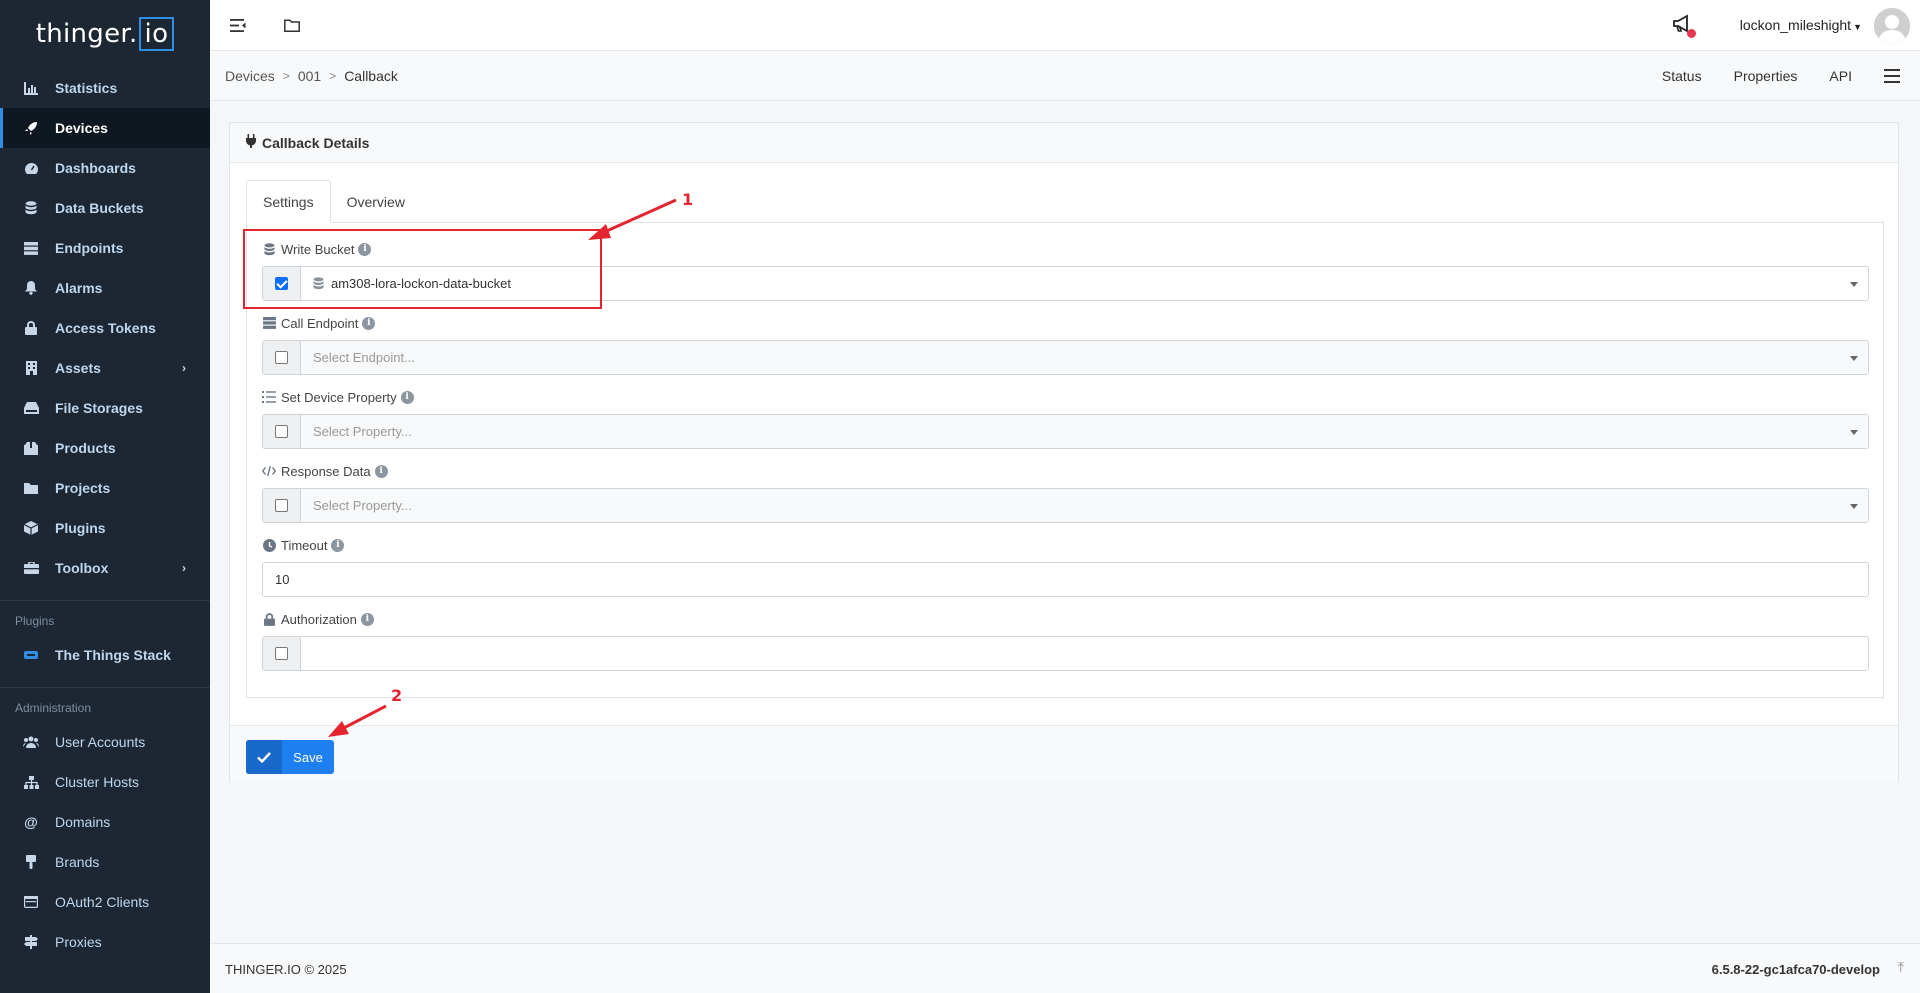  I want to click on annotation-arrows, so click(502, 467).